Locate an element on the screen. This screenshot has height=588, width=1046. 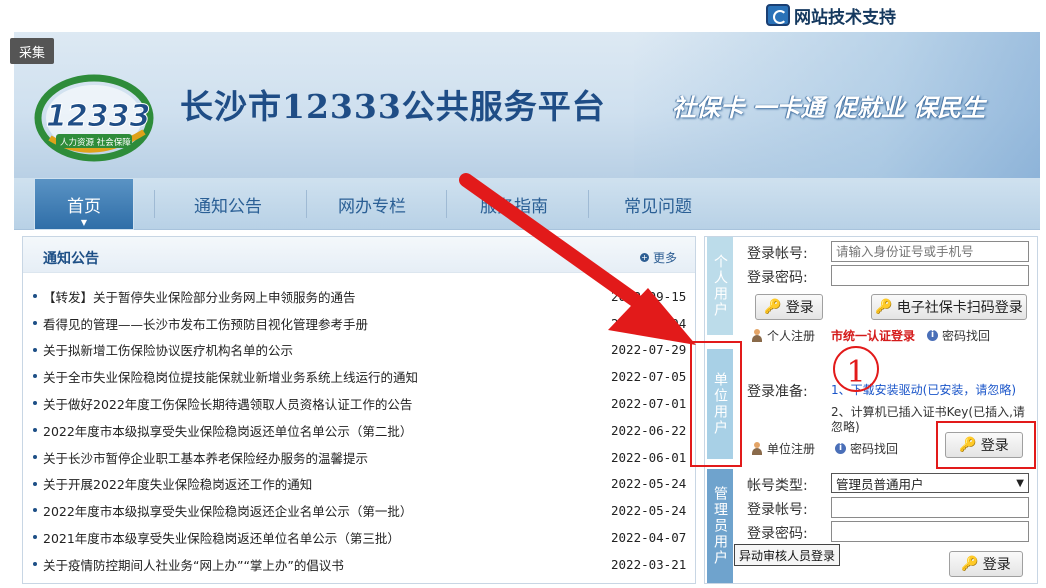
notice-item-title: 看得见的管理——长沙市发布工伤预防目视化管理参考手册 is located at coordinates (323, 323).